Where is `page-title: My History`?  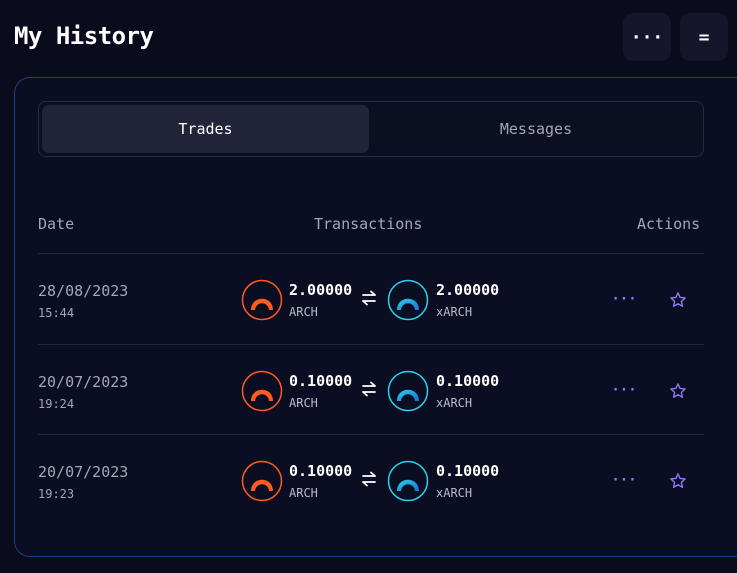
page-title: My History is located at coordinates (84, 36).